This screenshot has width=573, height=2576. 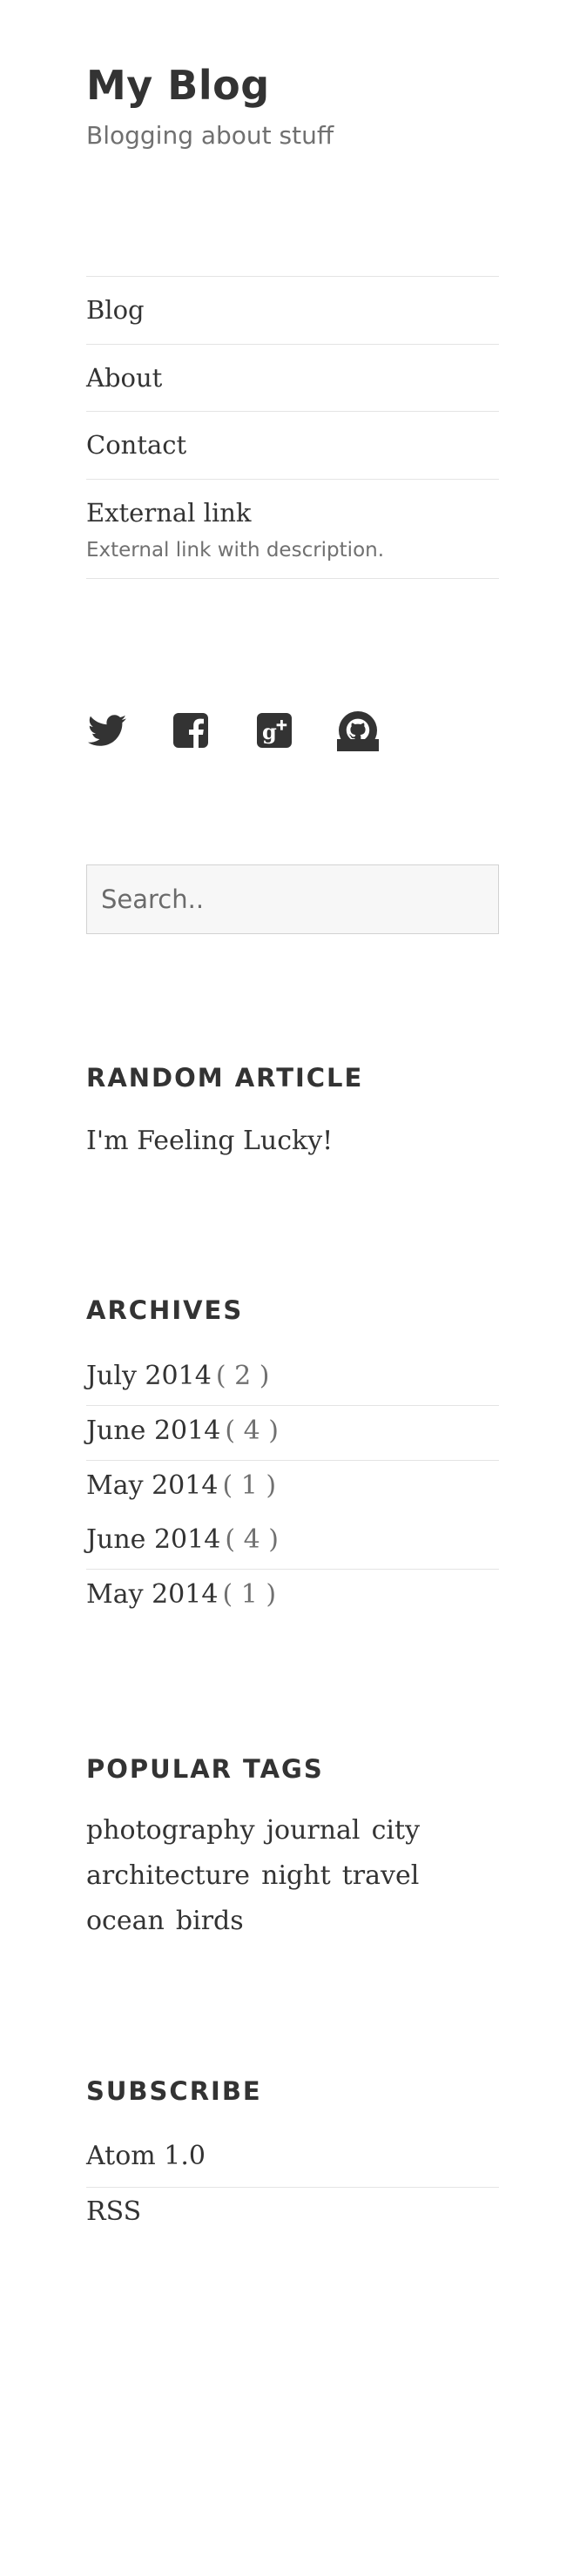 I want to click on tag-link: ocean, so click(x=125, y=1921).